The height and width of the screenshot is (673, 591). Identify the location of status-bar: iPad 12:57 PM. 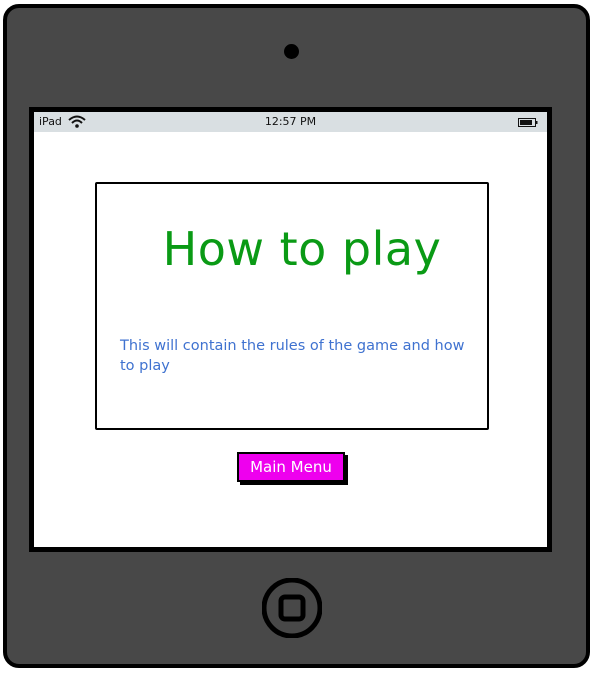
(290, 122).